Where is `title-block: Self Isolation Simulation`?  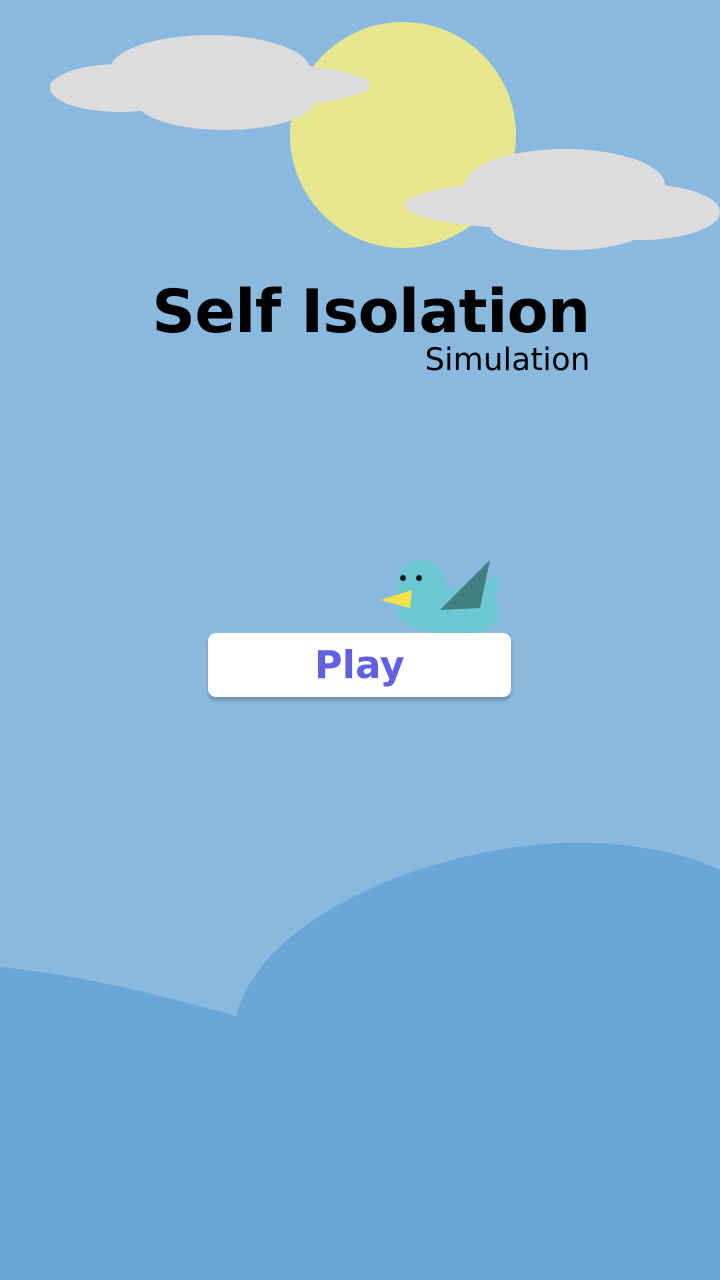
title-block: Self Isolation Simulation is located at coordinates (365, 327).